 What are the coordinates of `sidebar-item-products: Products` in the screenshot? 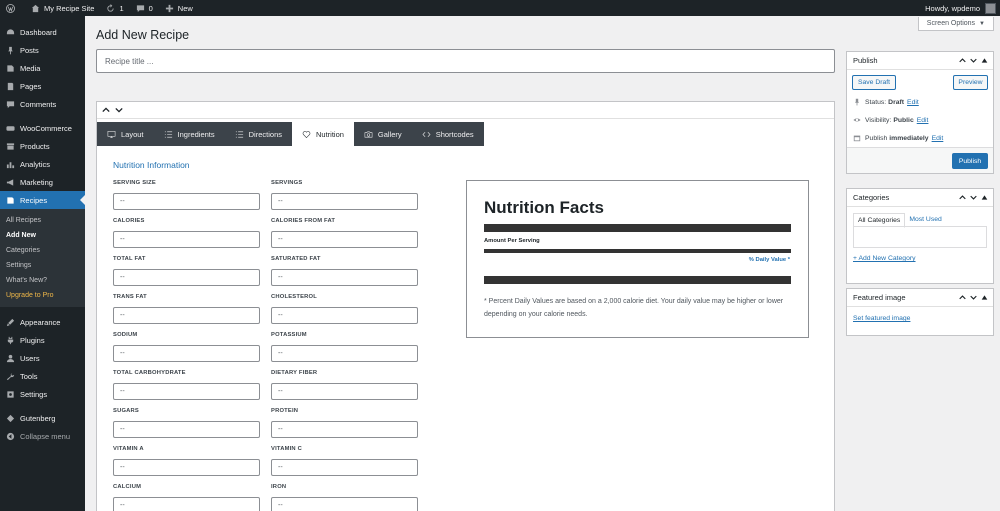 It's located at (42, 146).